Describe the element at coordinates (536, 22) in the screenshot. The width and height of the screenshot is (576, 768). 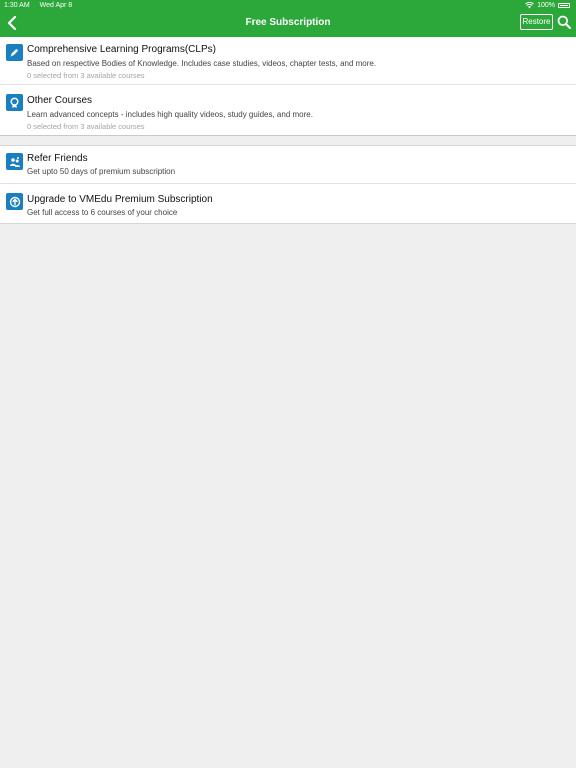
I see `restore-button: Restore` at that location.